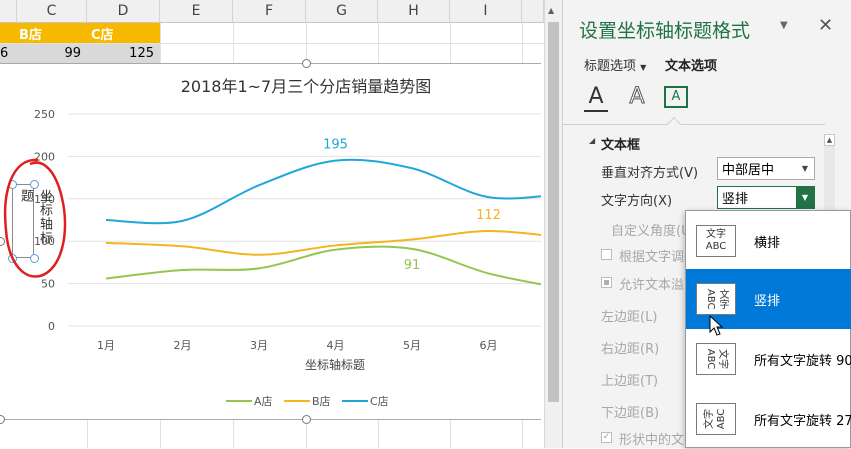 This screenshot has width=851, height=449. I want to click on x-tick-label: 5月, so click(412, 345).